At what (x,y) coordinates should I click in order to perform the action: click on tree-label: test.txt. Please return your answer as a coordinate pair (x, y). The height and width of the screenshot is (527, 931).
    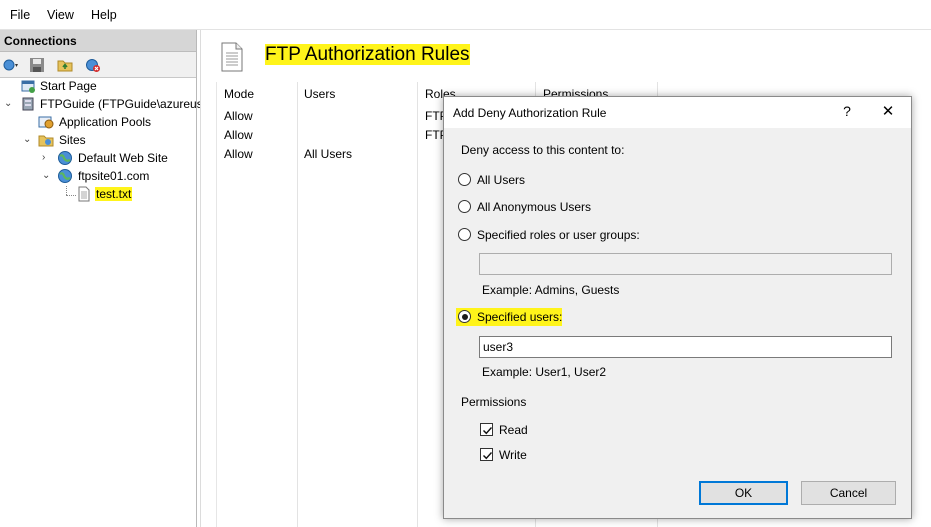
    Looking at the image, I should click on (114, 194).